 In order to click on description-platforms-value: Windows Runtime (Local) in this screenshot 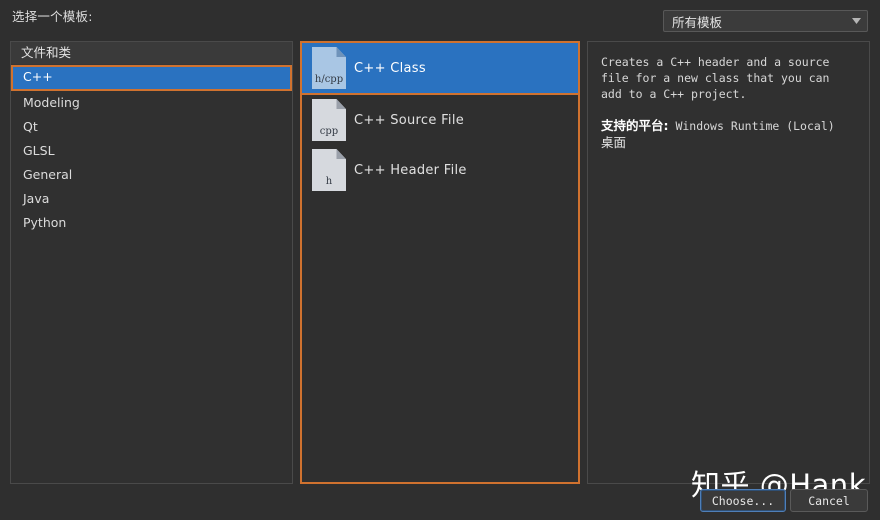, I will do `click(755, 126)`.